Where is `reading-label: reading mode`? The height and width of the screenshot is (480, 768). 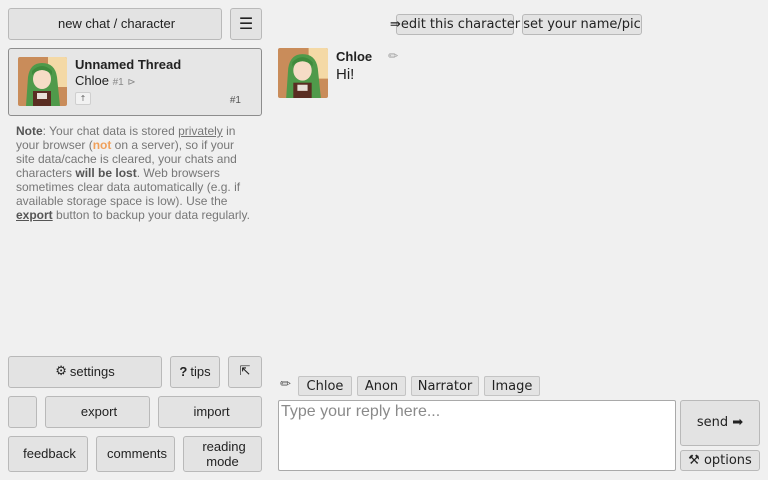 reading-label: reading mode is located at coordinates (224, 453).